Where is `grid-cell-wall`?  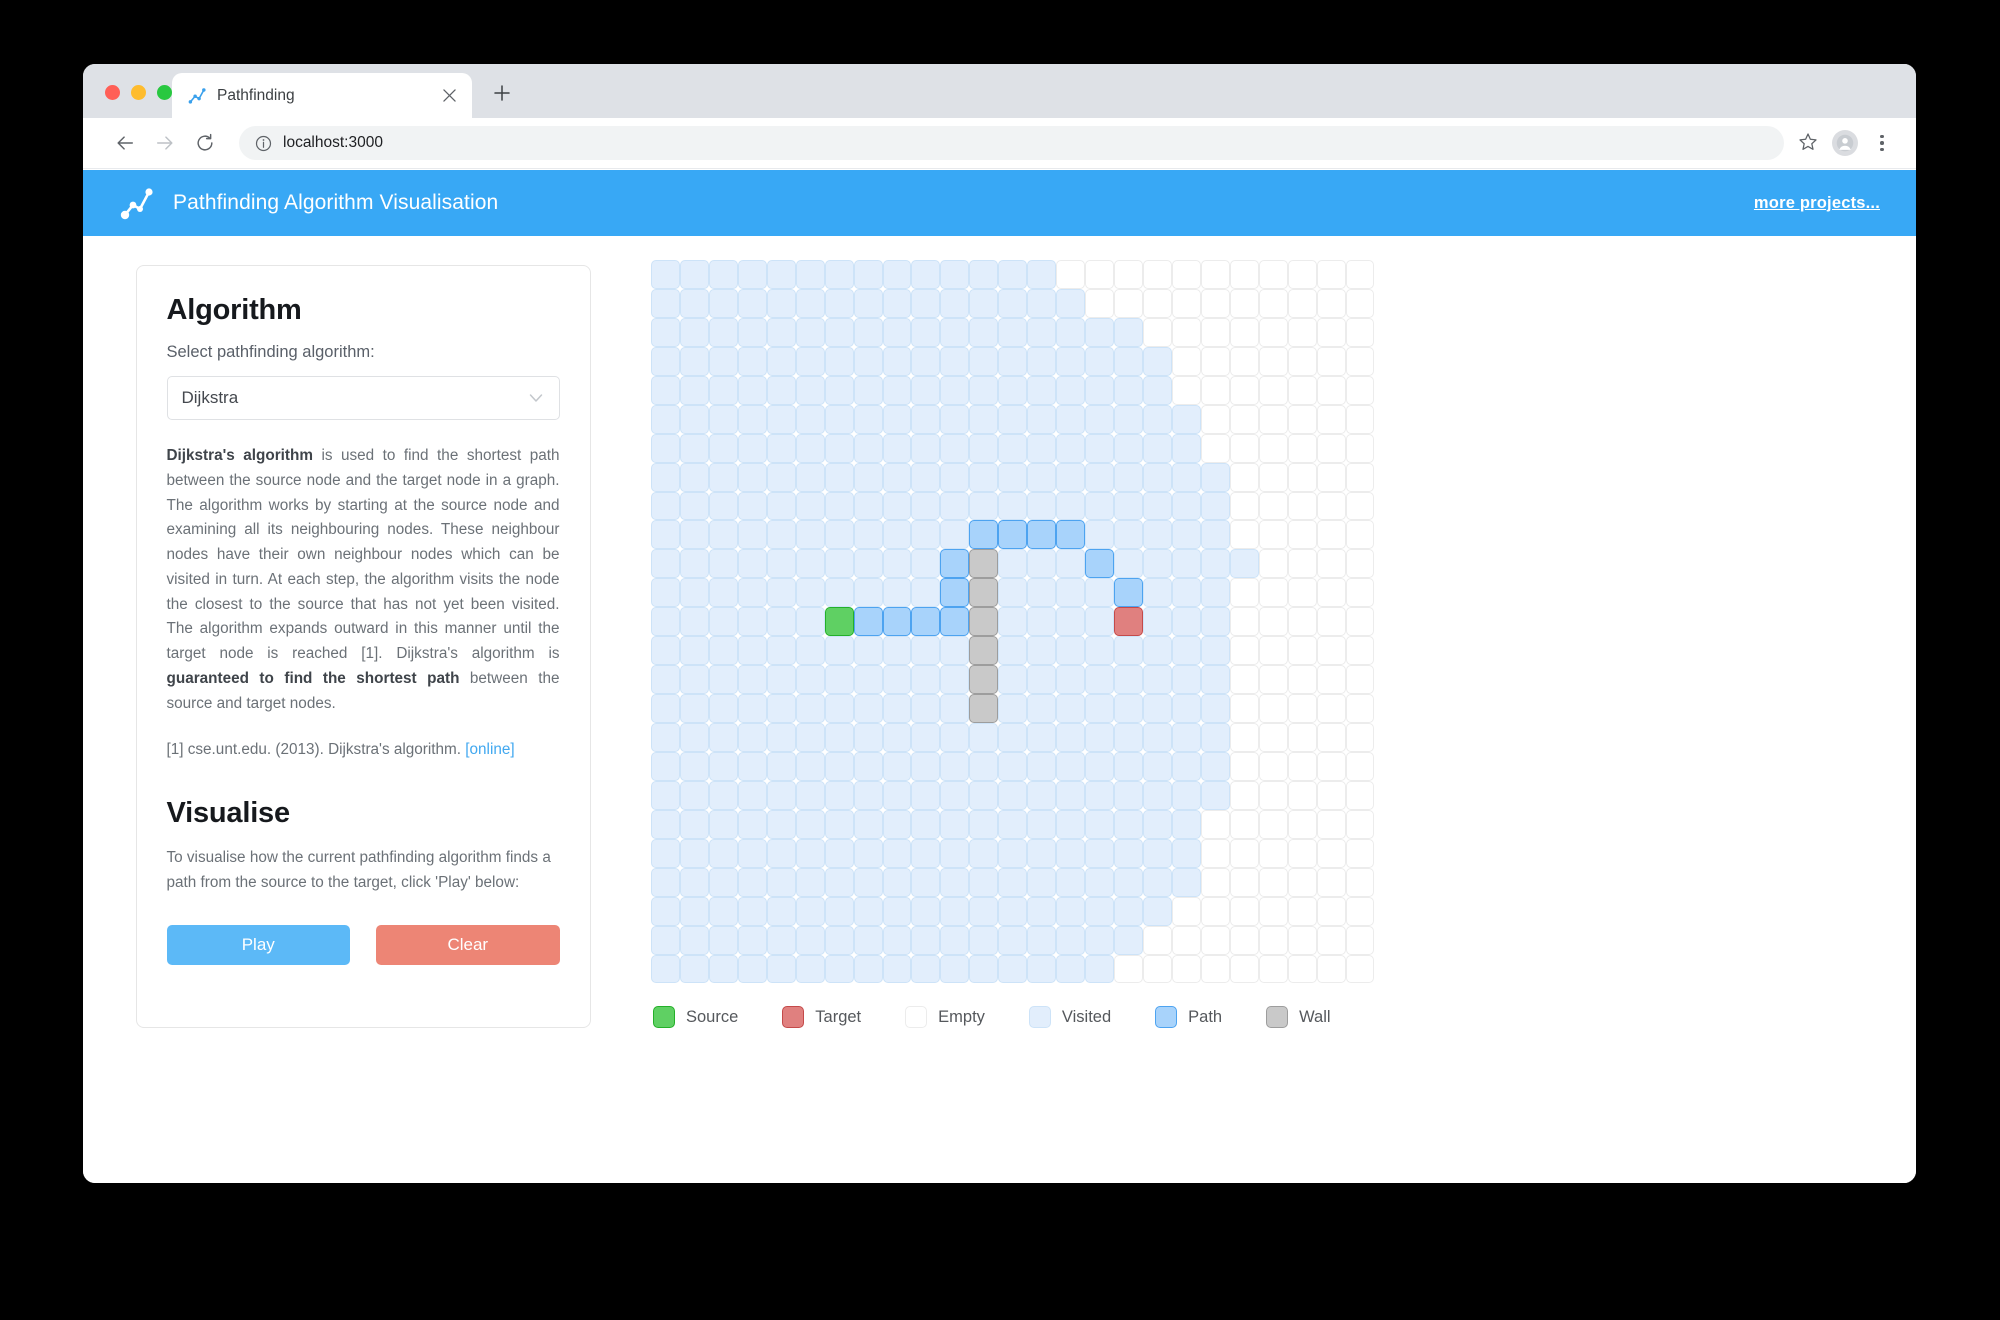
grid-cell-wall is located at coordinates (984, 593).